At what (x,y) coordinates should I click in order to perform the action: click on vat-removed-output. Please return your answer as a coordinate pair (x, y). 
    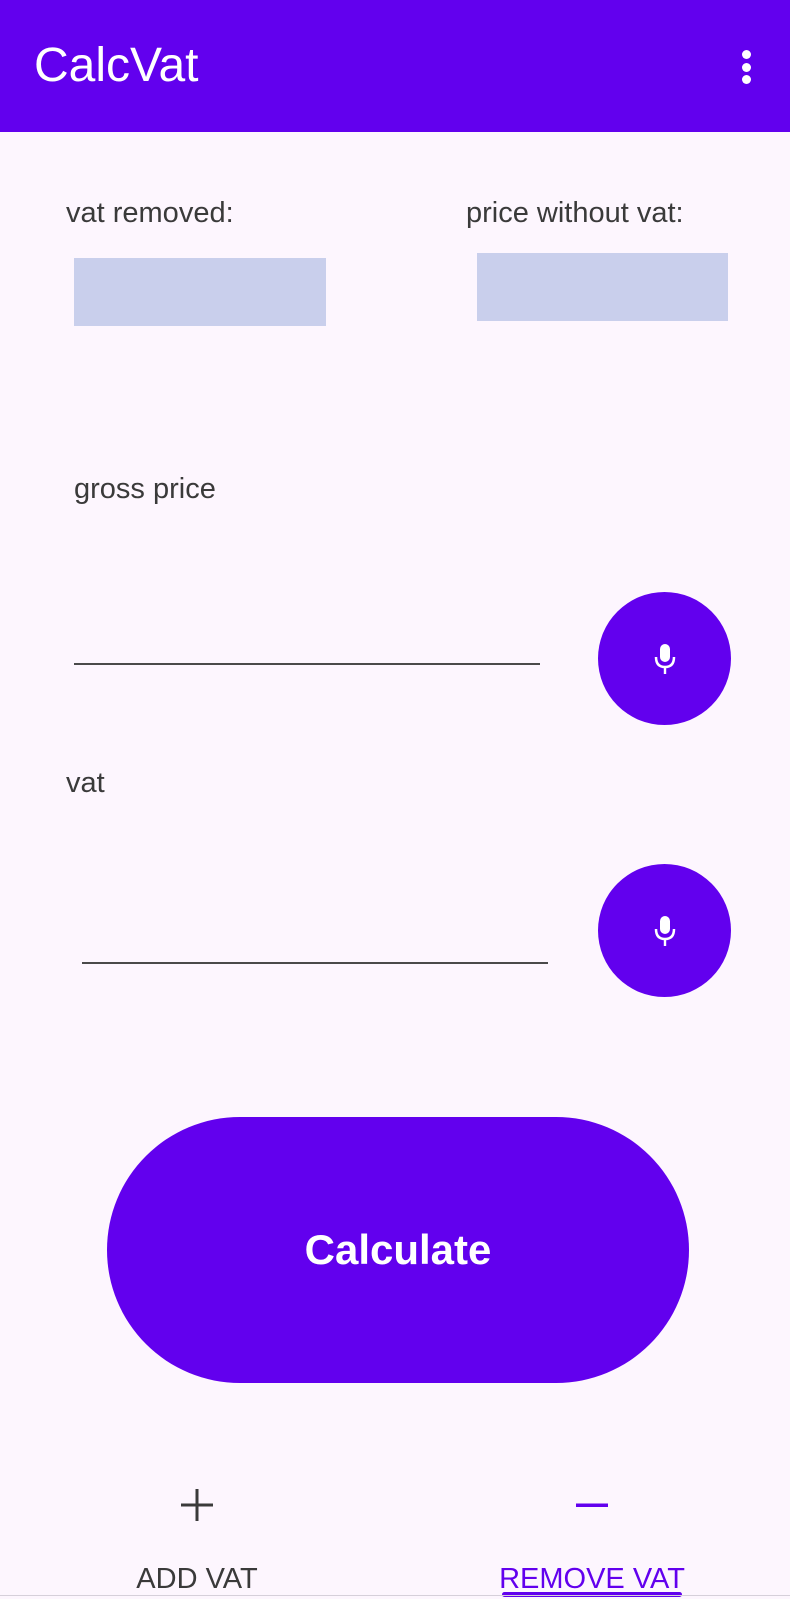
    Looking at the image, I should click on (200, 292).